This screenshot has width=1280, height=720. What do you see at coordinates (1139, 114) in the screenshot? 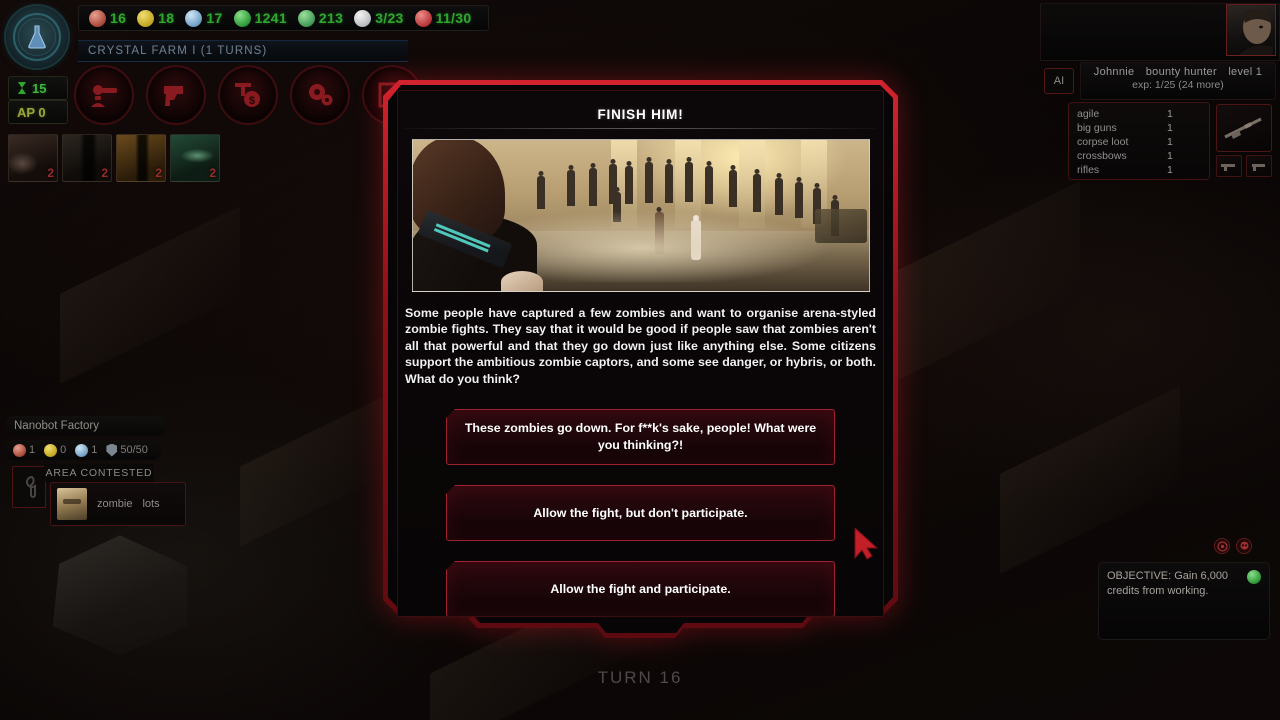
I see `skill-row: agile 1` at bounding box center [1139, 114].